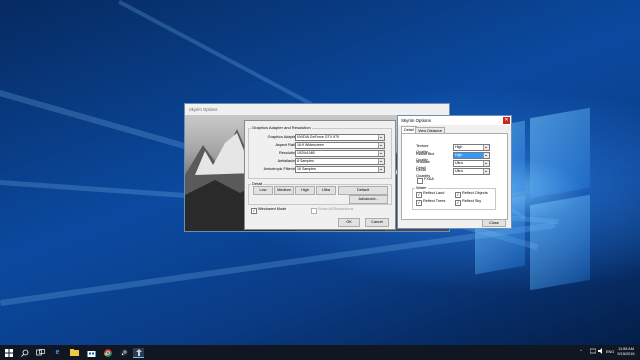 The height and width of the screenshot is (360, 640). Describe the element at coordinates (317, 109) in the screenshot. I see `launcher-title: Skyrim Options` at that location.